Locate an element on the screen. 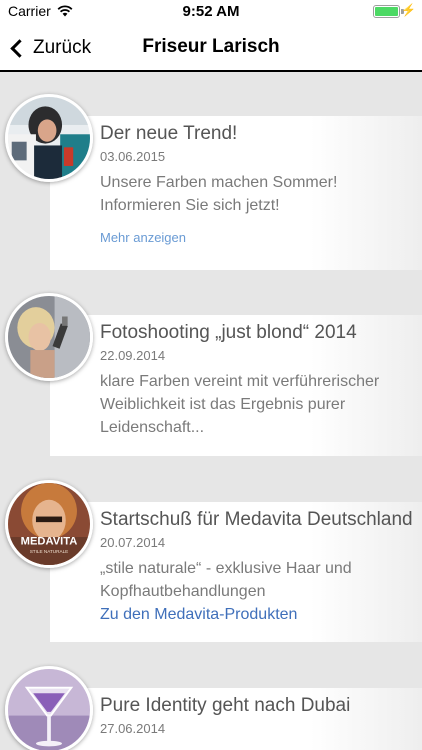 This screenshot has width=422, height=750. news-thumbnail: MEDAVITA STILE NATURALE is located at coordinates (49, 524).